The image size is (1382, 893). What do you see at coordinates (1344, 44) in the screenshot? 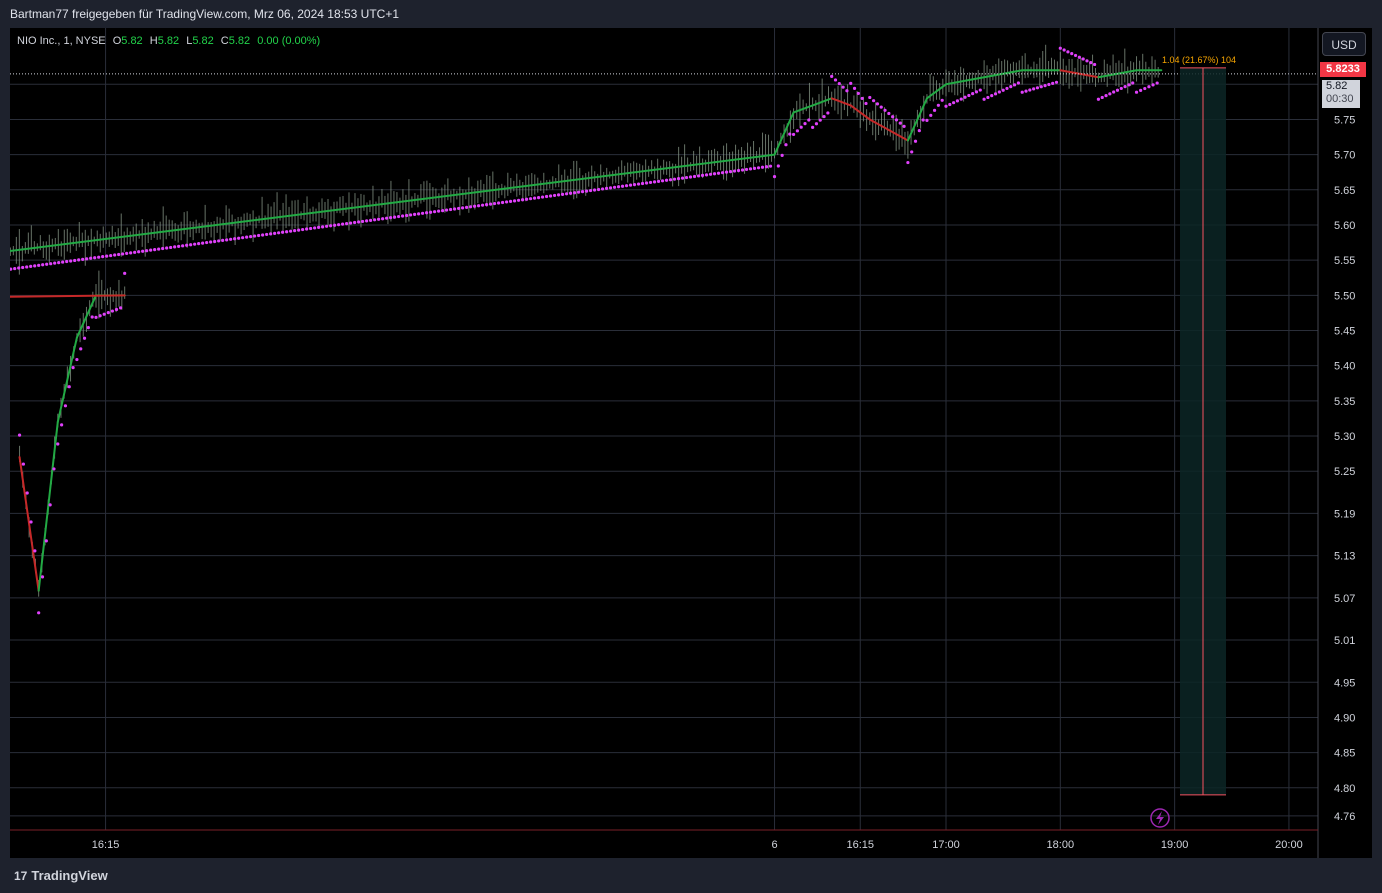
I see `currency-button: USD` at bounding box center [1344, 44].